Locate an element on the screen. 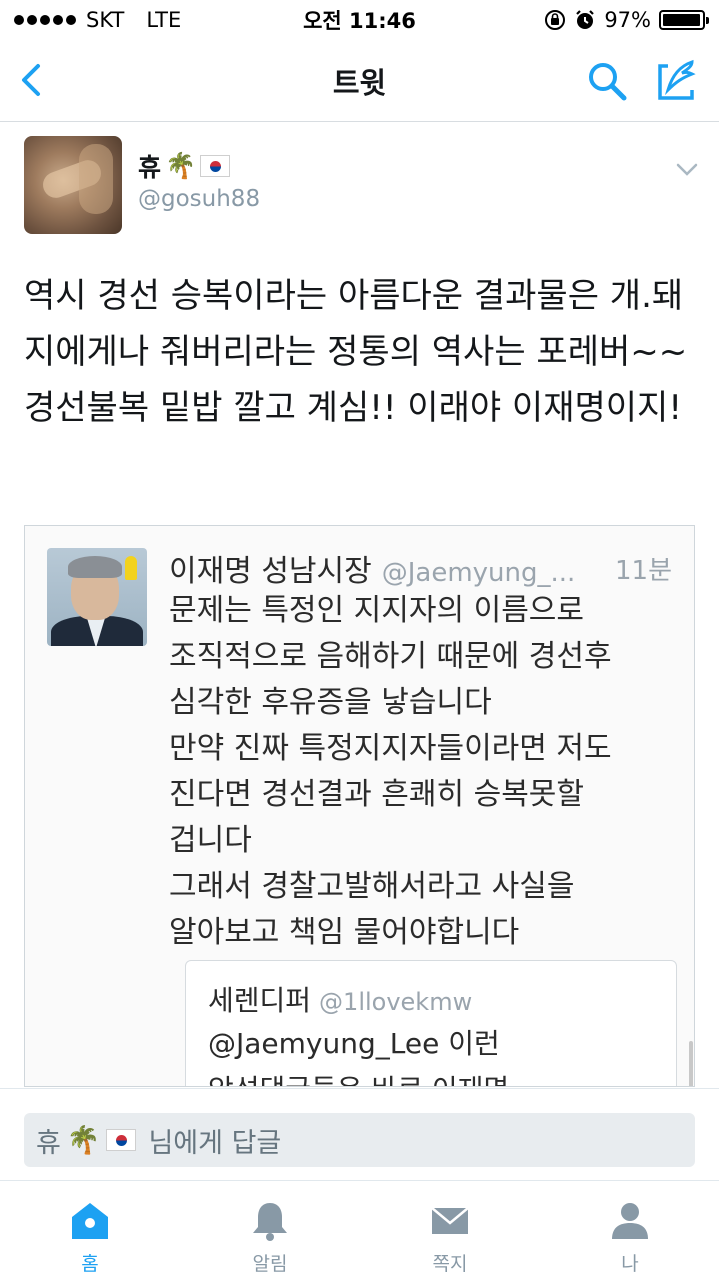  battery-percent: 97% is located at coordinates (627, 20).